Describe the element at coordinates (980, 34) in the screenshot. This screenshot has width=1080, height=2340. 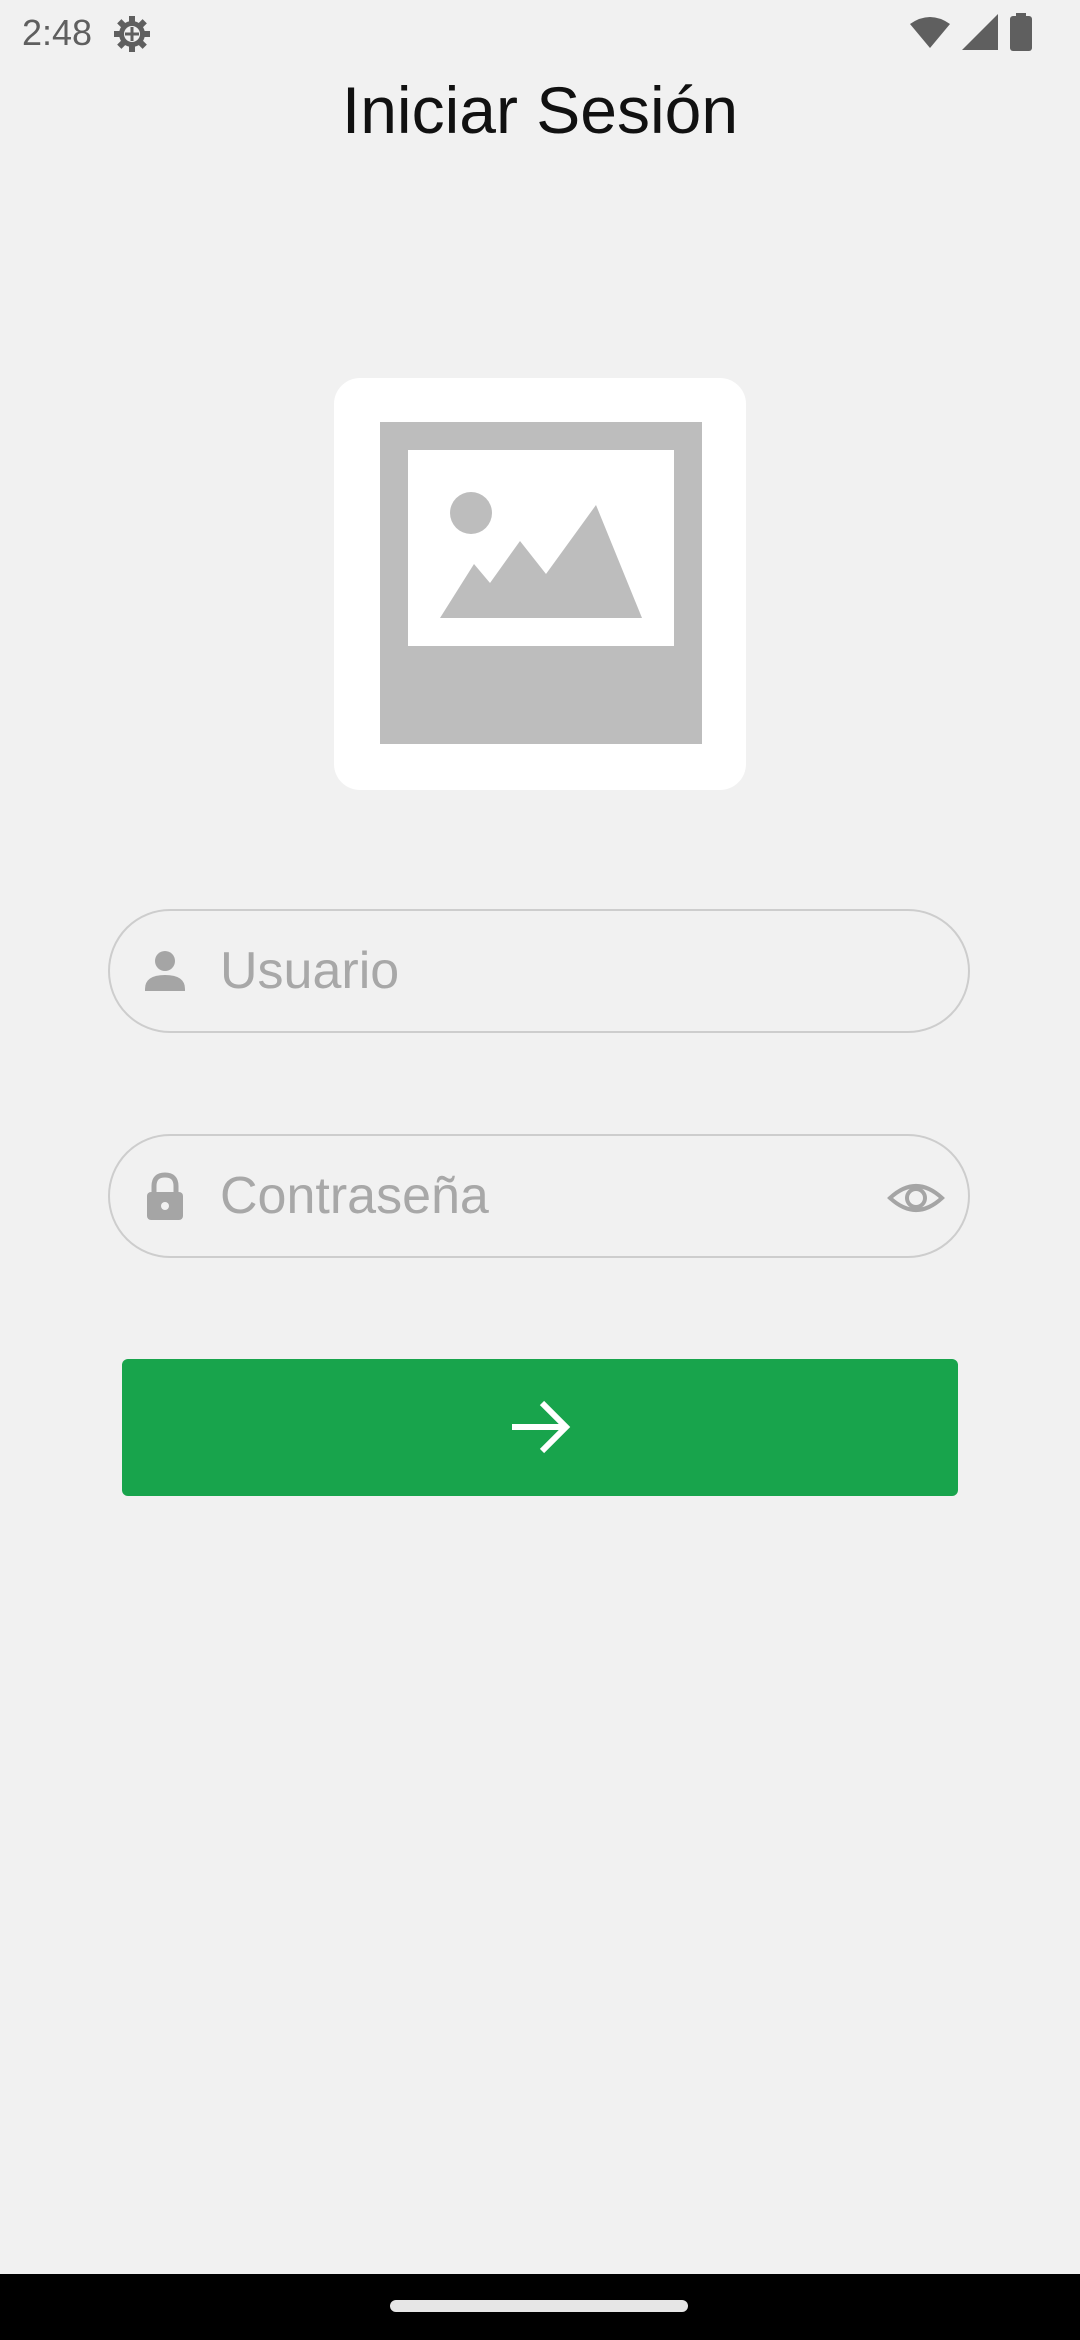
I see `cellular-signal-icon` at that location.